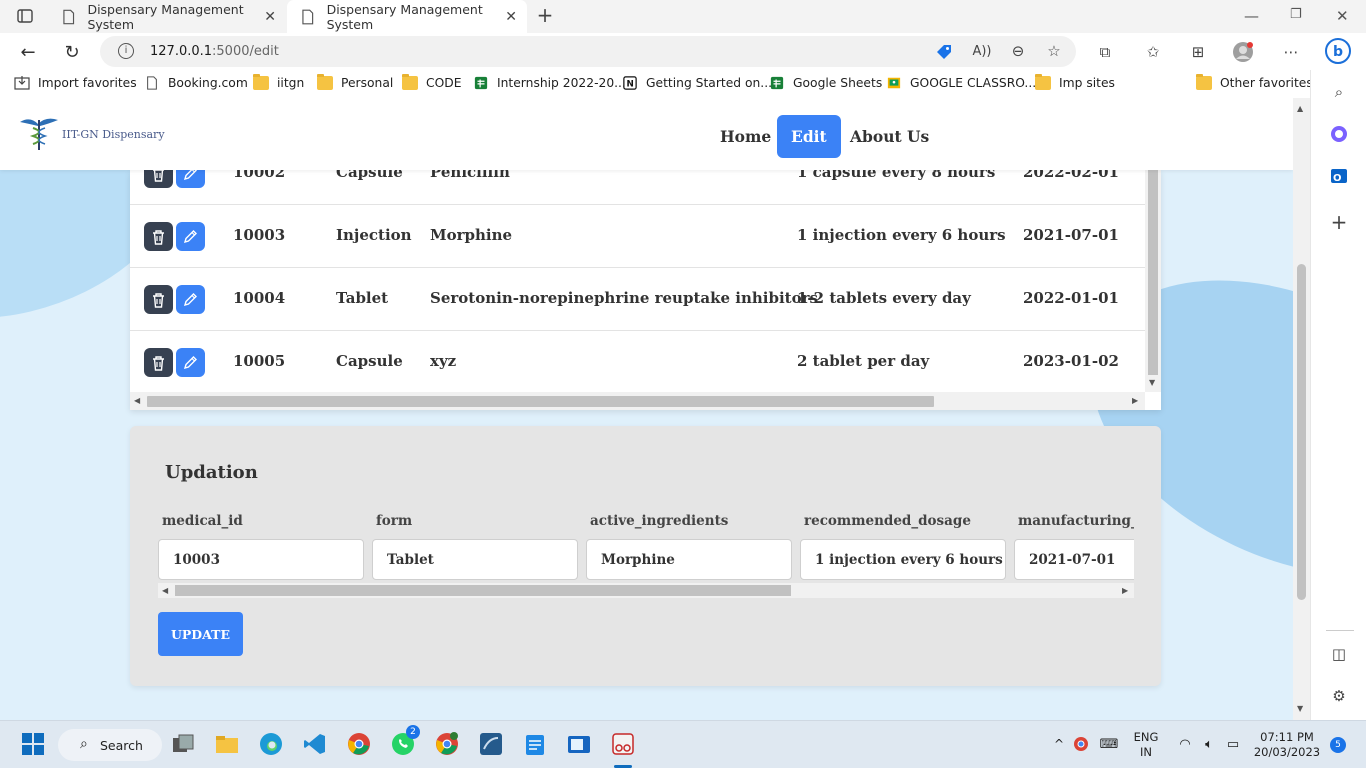 This screenshot has width=1366, height=768. What do you see at coordinates (1233, 744) in the screenshot?
I see `battery-icon: ▭` at bounding box center [1233, 744].